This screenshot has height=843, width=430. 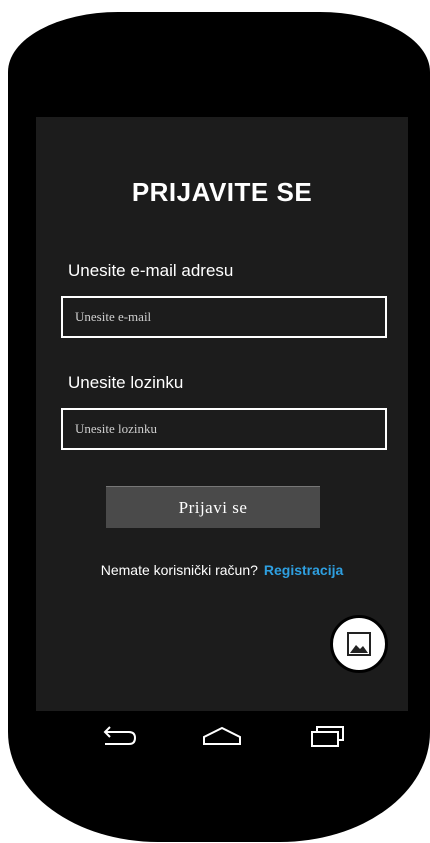 I want to click on home-button, so click(x=222, y=736).